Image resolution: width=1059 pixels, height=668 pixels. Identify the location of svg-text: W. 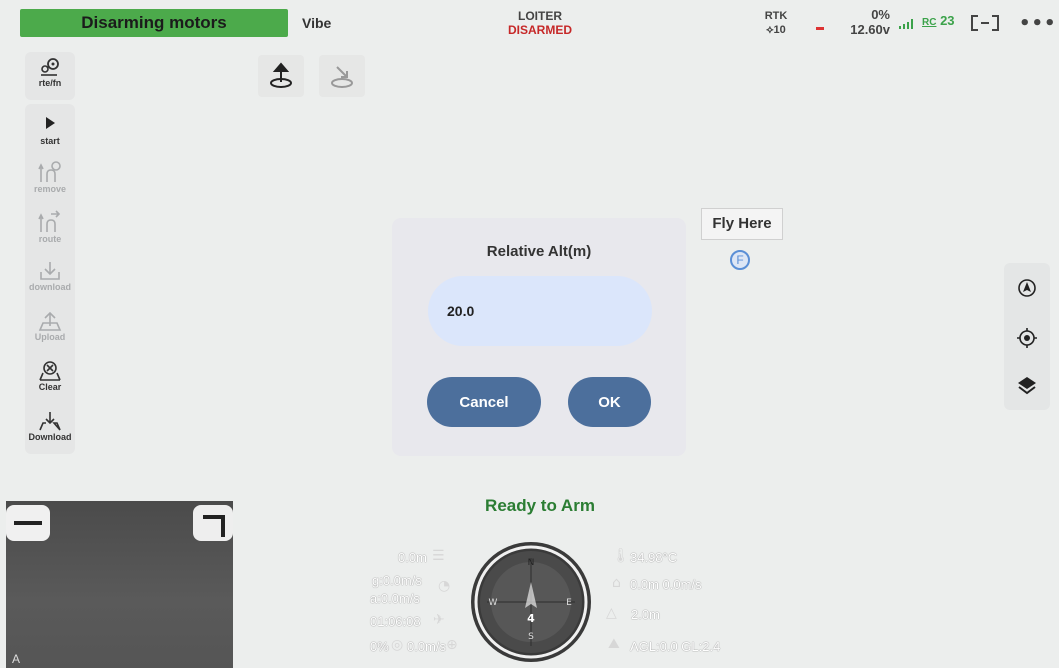
(493, 603).